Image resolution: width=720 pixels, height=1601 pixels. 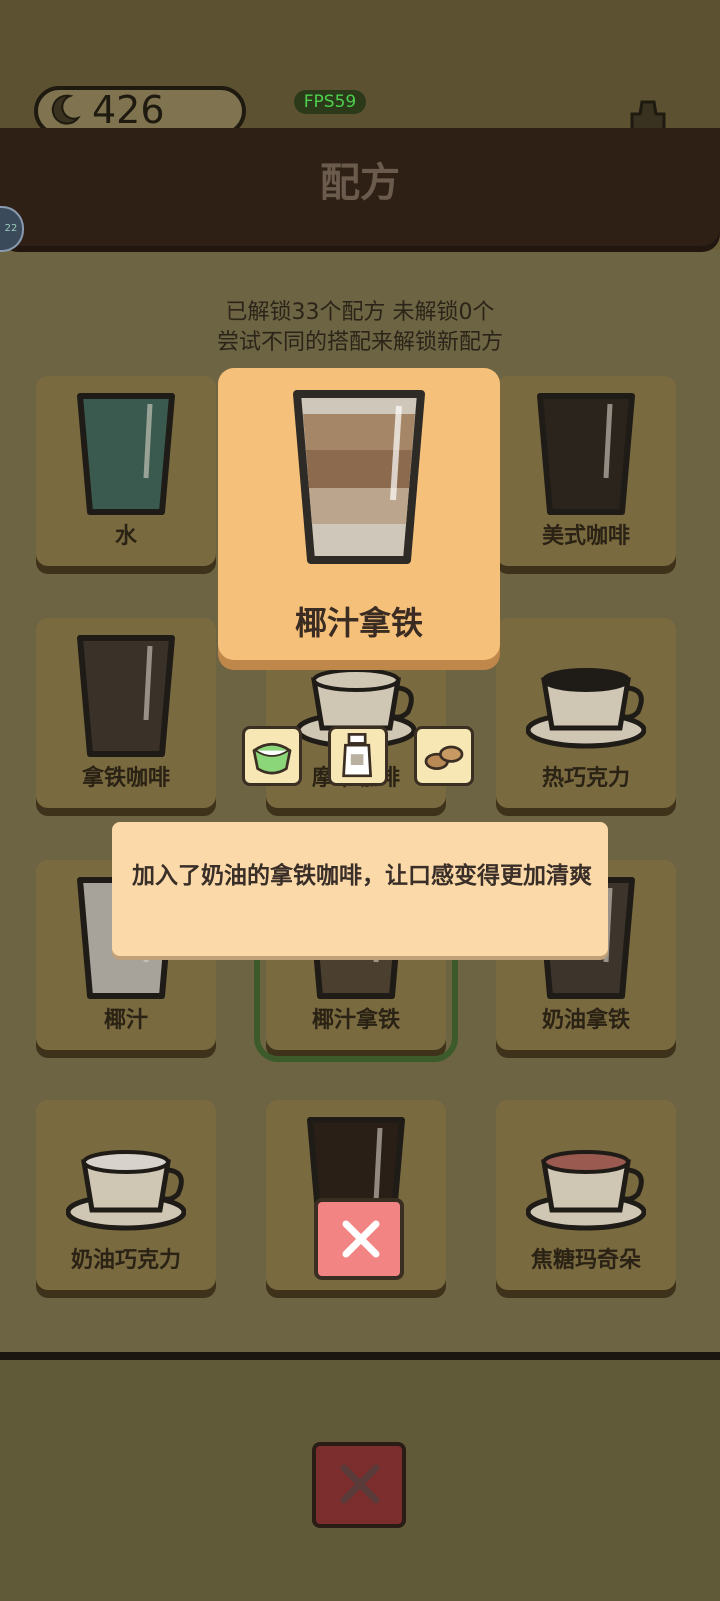 What do you see at coordinates (359, 342) in the screenshot?
I see `unlock-hint-text: 尝试不同的搭配来解锁新配方` at bounding box center [359, 342].